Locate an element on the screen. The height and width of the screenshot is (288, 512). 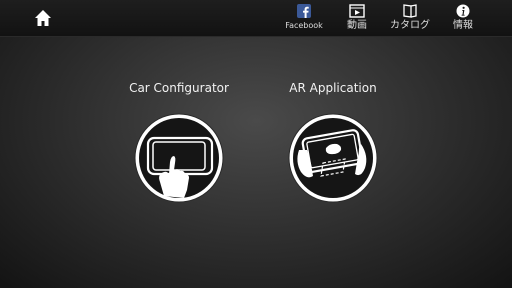
ar-application-option: AR Application is located at coordinates (333, 143).